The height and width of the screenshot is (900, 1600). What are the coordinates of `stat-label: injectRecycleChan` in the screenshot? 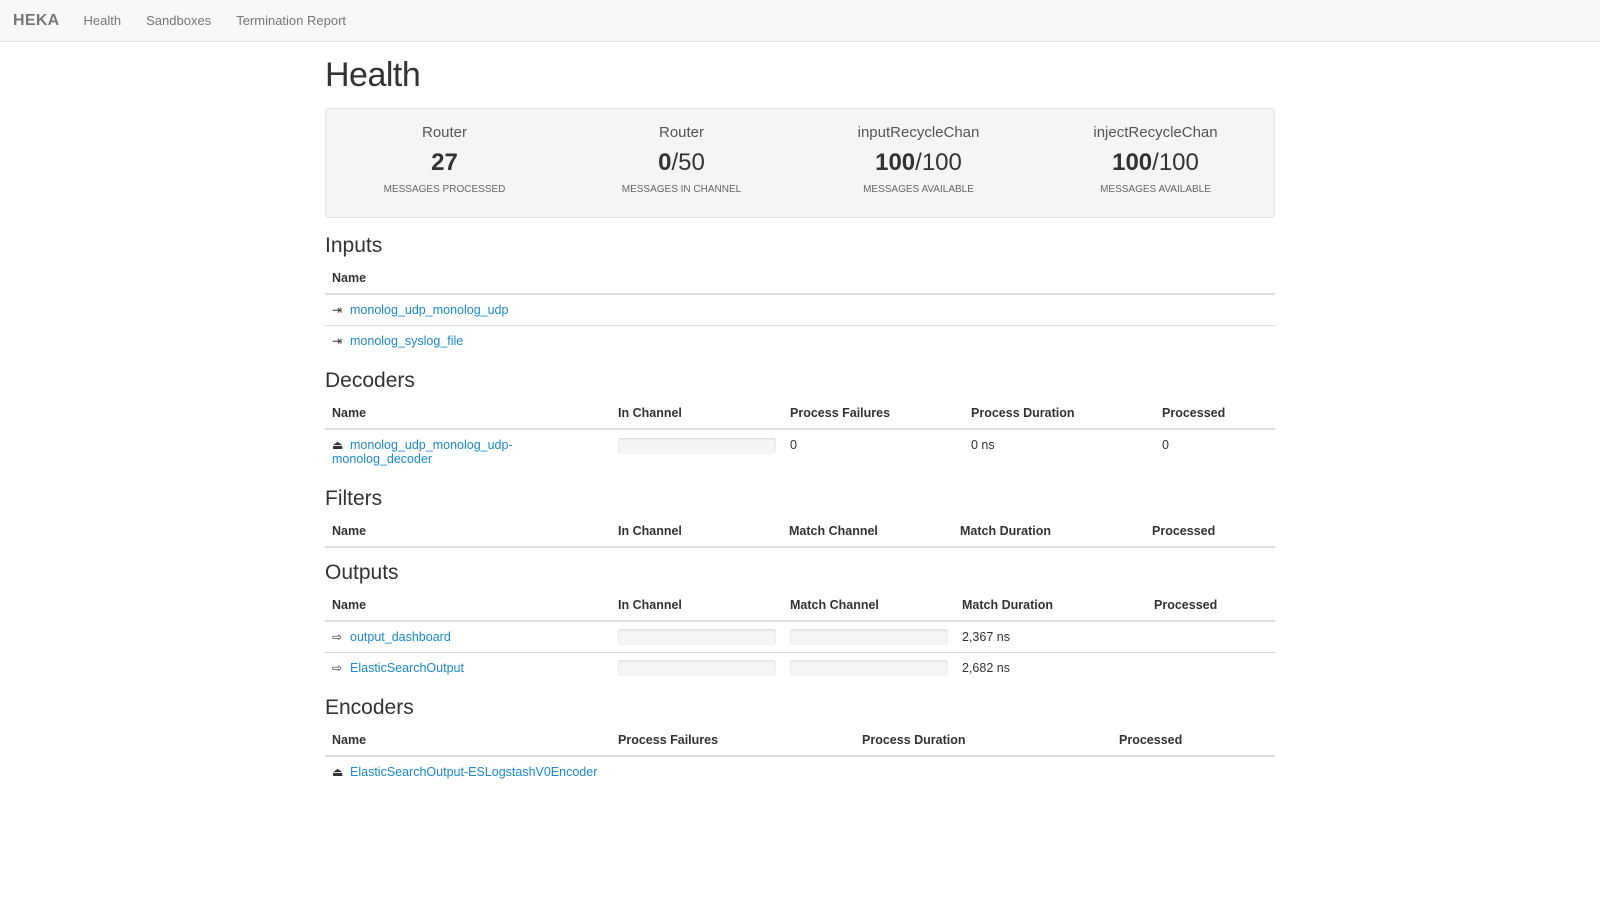 It's located at (1155, 132).